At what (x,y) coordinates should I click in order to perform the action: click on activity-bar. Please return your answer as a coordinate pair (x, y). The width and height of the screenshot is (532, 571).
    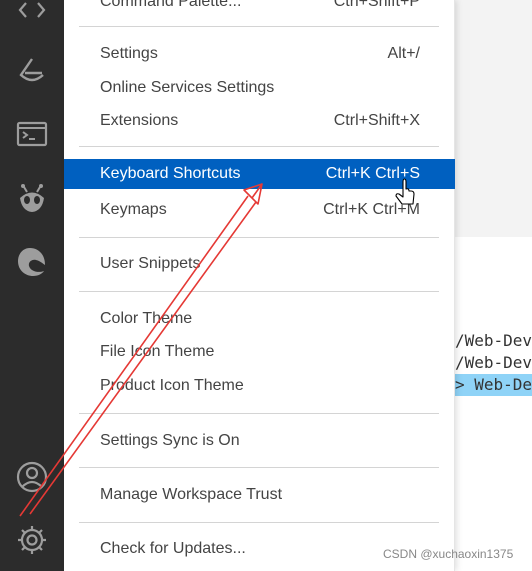
    Looking at the image, I should click on (32, 285).